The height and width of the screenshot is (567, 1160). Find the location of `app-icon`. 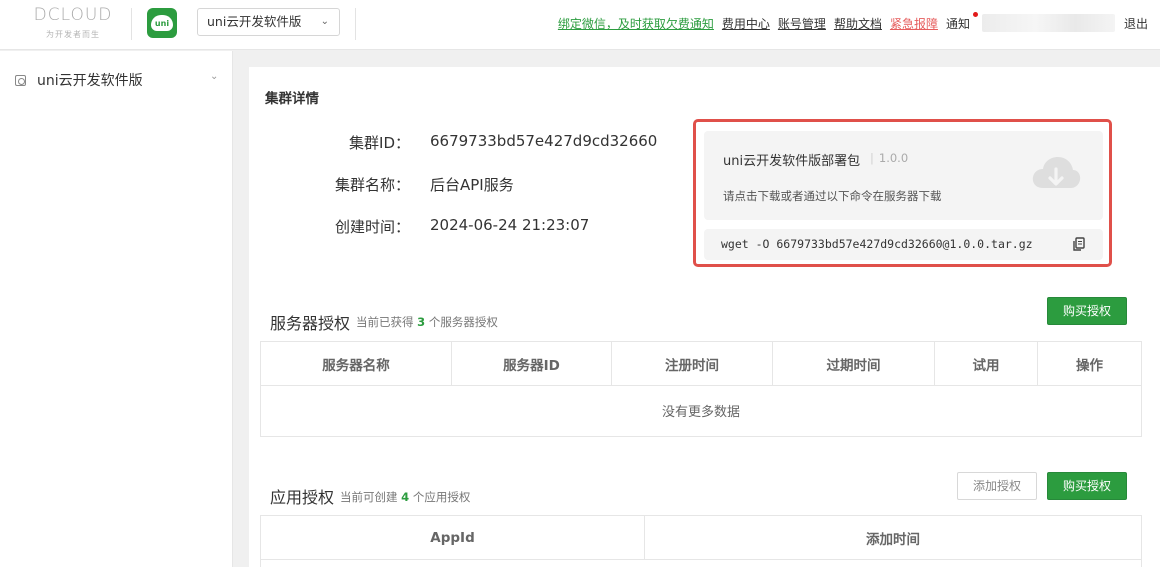

app-icon is located at coordinates (20, 80).